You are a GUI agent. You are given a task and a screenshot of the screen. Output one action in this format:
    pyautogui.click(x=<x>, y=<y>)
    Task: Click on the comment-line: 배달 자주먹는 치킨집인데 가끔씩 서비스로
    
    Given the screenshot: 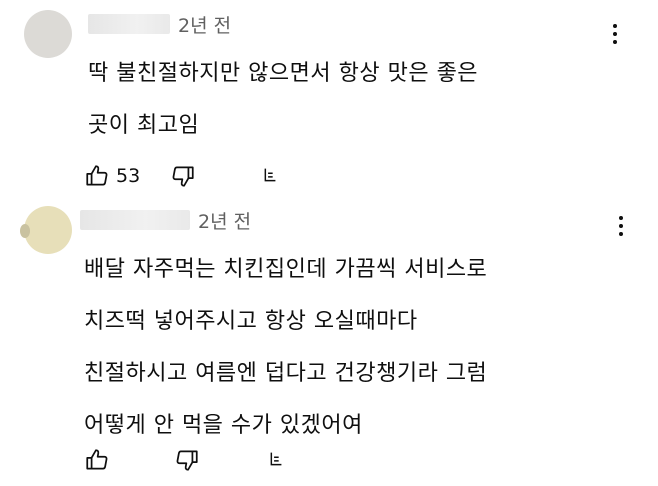 What is the action you would take?
    pyautogui.click(x=286, y=269)
    